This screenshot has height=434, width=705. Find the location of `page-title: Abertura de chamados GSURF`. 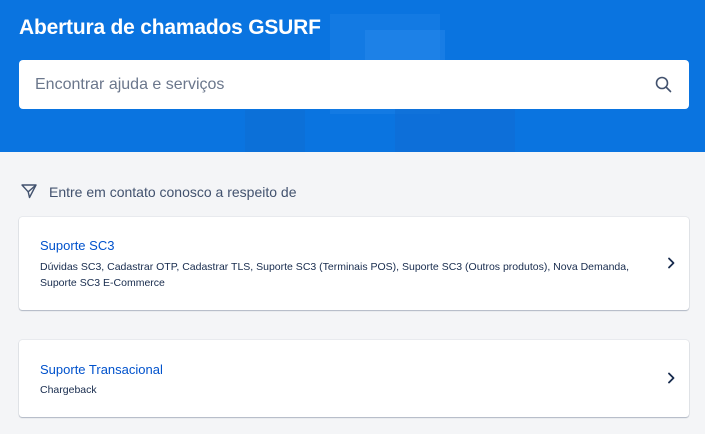

page-title: Abertura de chamados GSURF is located at coordinates (170, 27).